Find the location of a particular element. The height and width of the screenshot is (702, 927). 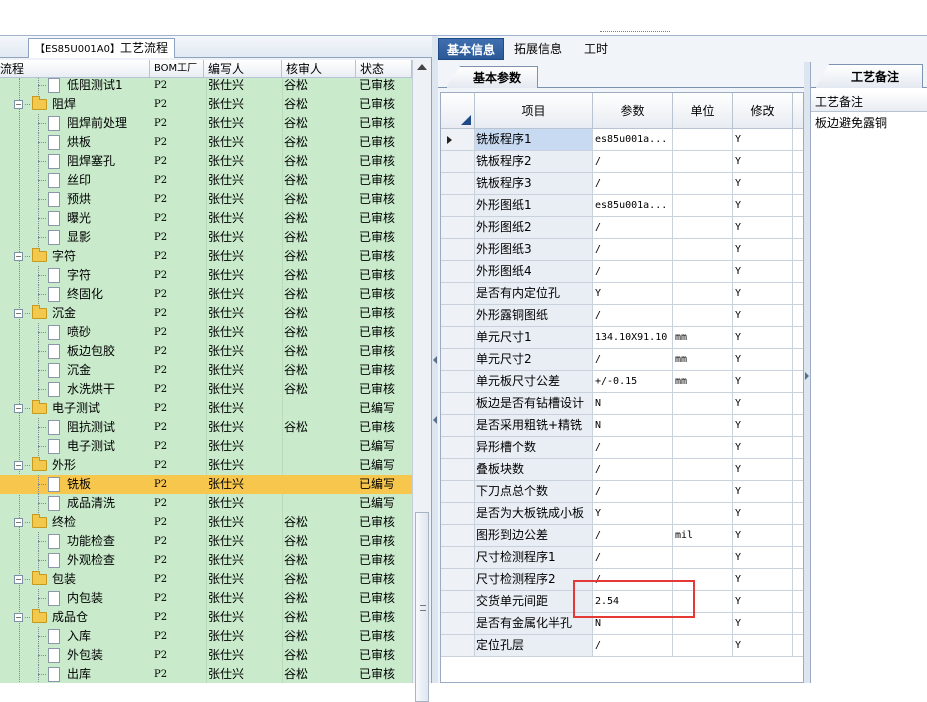

grid-cell-item: 是否为大板铣成小板 is located at coordinates (534, 514).